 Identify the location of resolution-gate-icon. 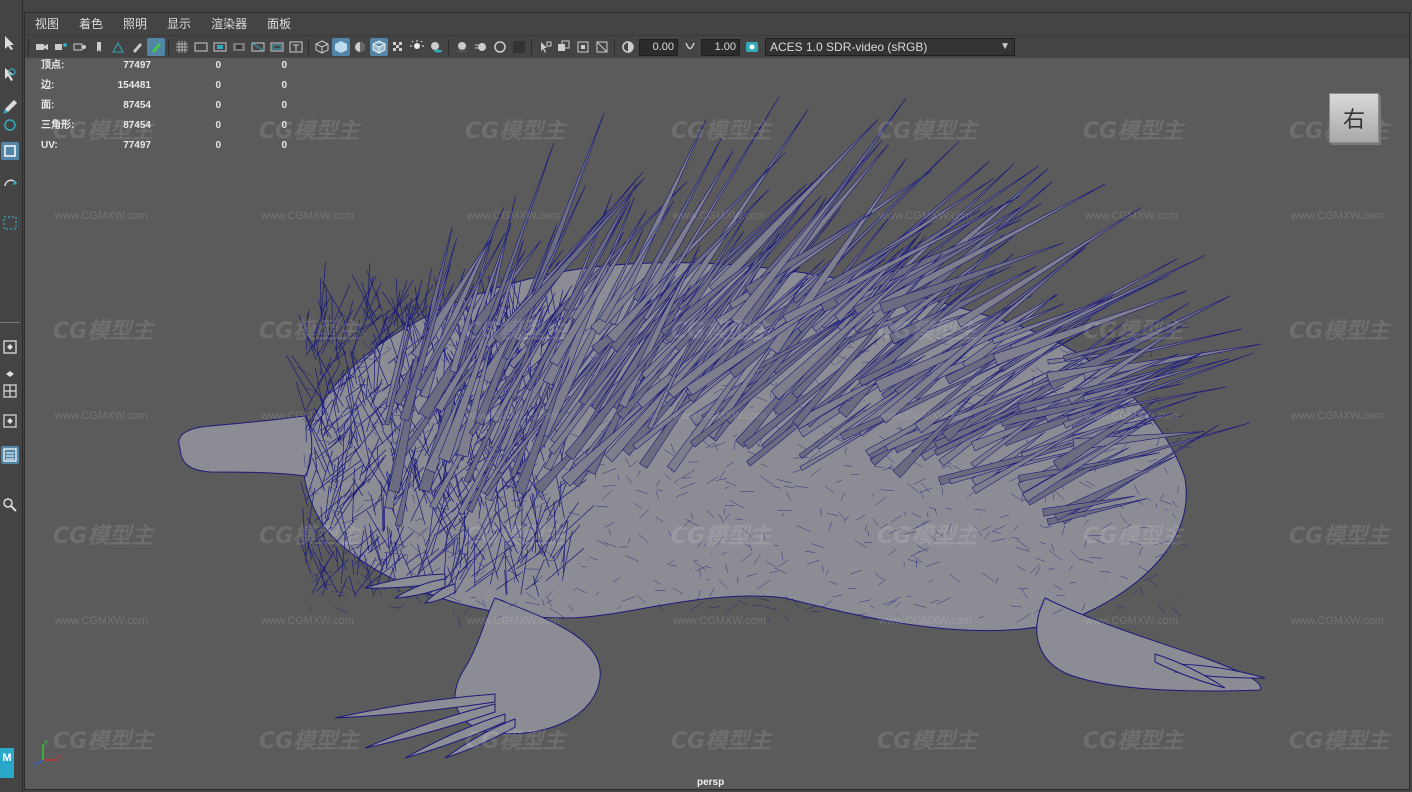
(220, 47).